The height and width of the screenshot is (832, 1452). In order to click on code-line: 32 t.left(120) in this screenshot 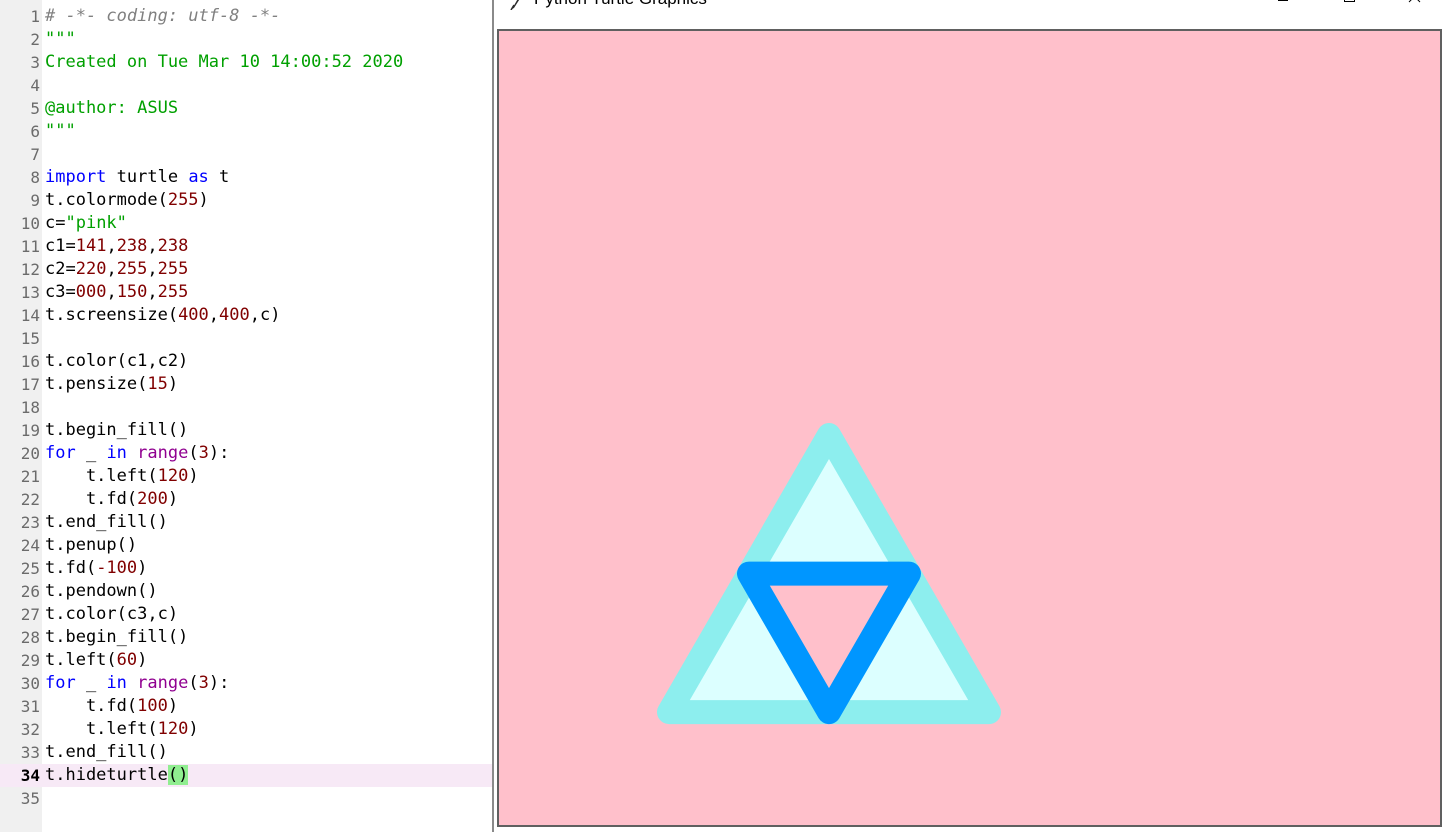, I will do `click(246, 729)`.